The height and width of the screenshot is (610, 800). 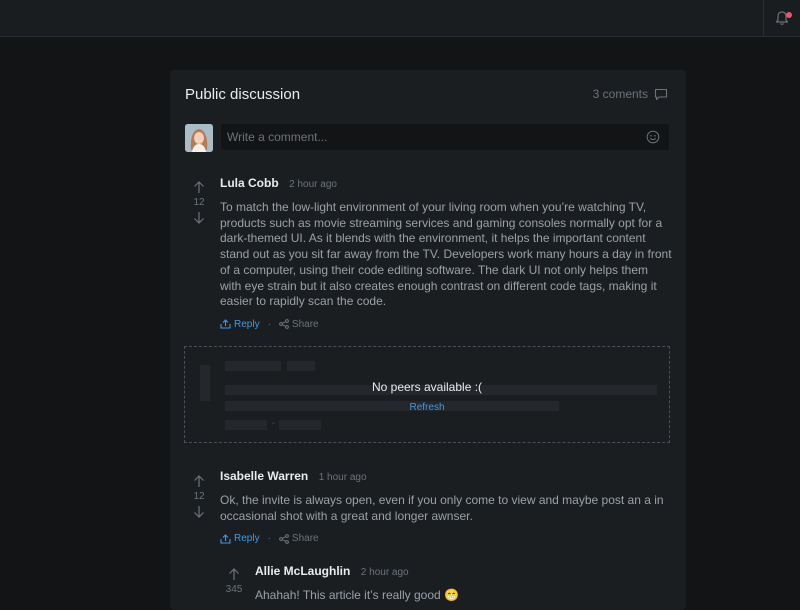 What do you see at coordinates (427, 387) in the screenshot?
I see `no-peers-message: No peers available :(` at bounding box center [427, 387].